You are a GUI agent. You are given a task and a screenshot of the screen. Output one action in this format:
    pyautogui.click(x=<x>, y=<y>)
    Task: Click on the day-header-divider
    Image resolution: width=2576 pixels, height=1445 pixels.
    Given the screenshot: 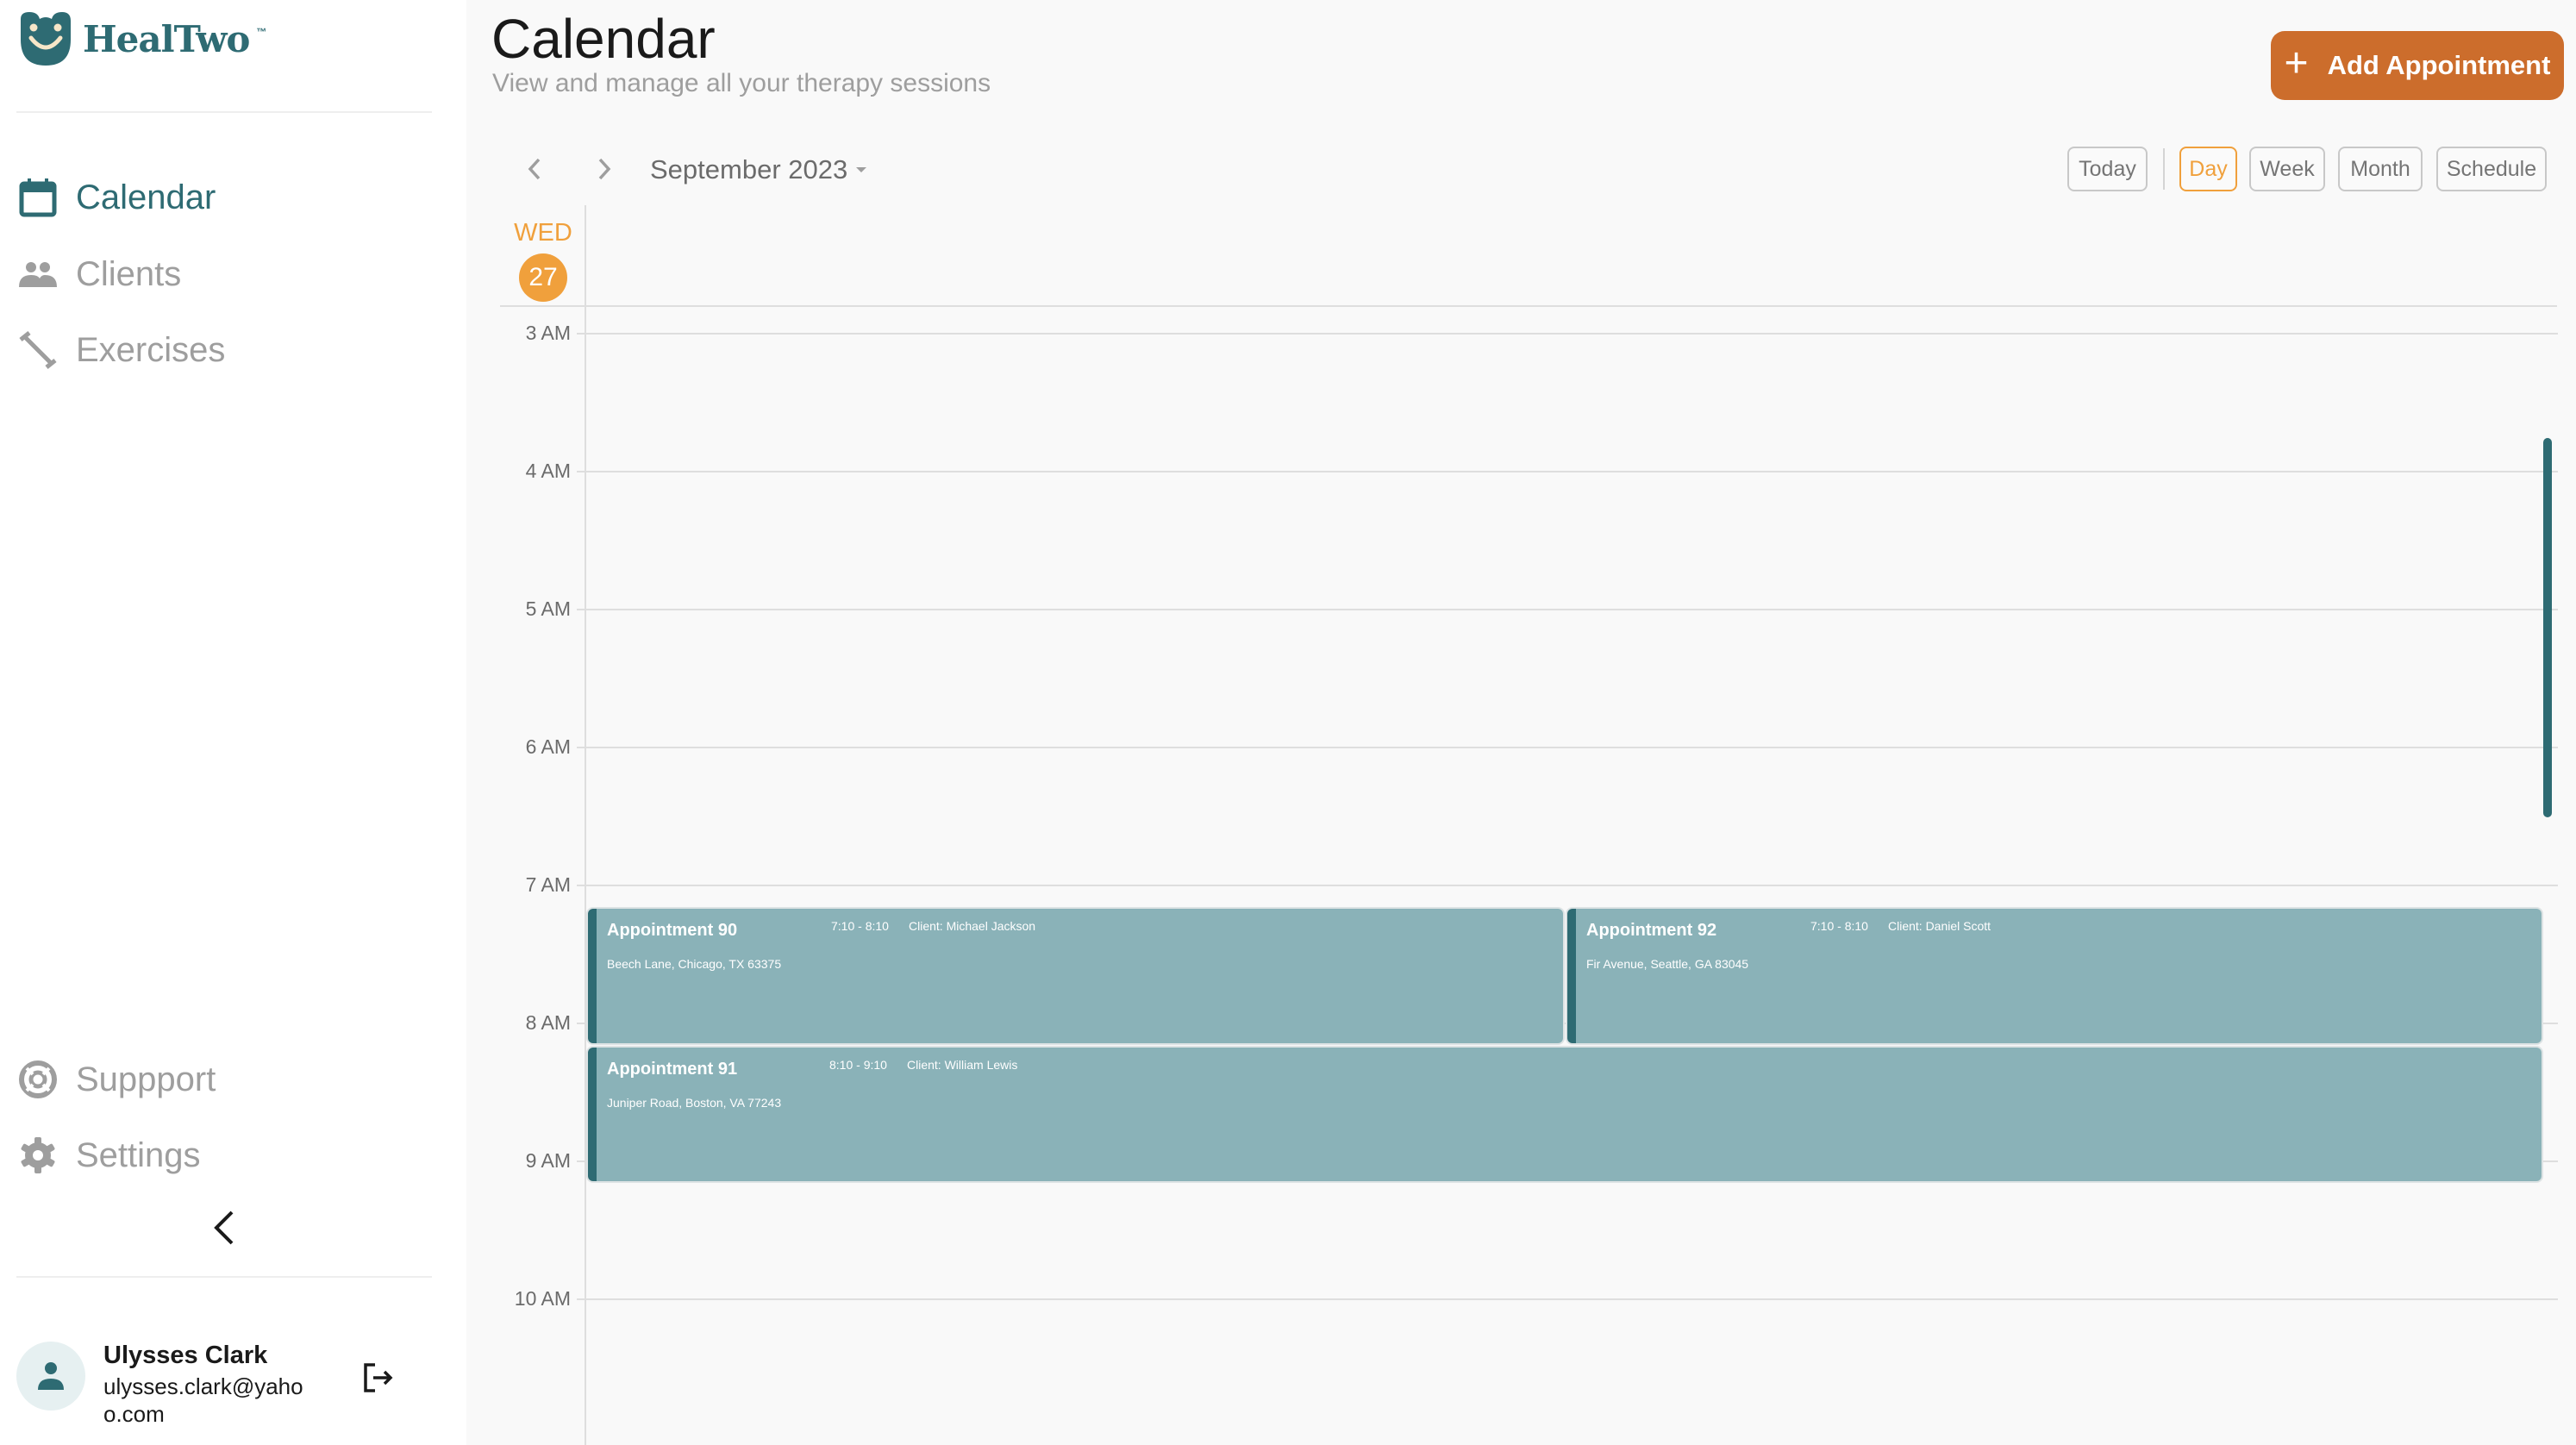 What is the action you would take?
    pyautogui.click(x=1528, y=306)
    